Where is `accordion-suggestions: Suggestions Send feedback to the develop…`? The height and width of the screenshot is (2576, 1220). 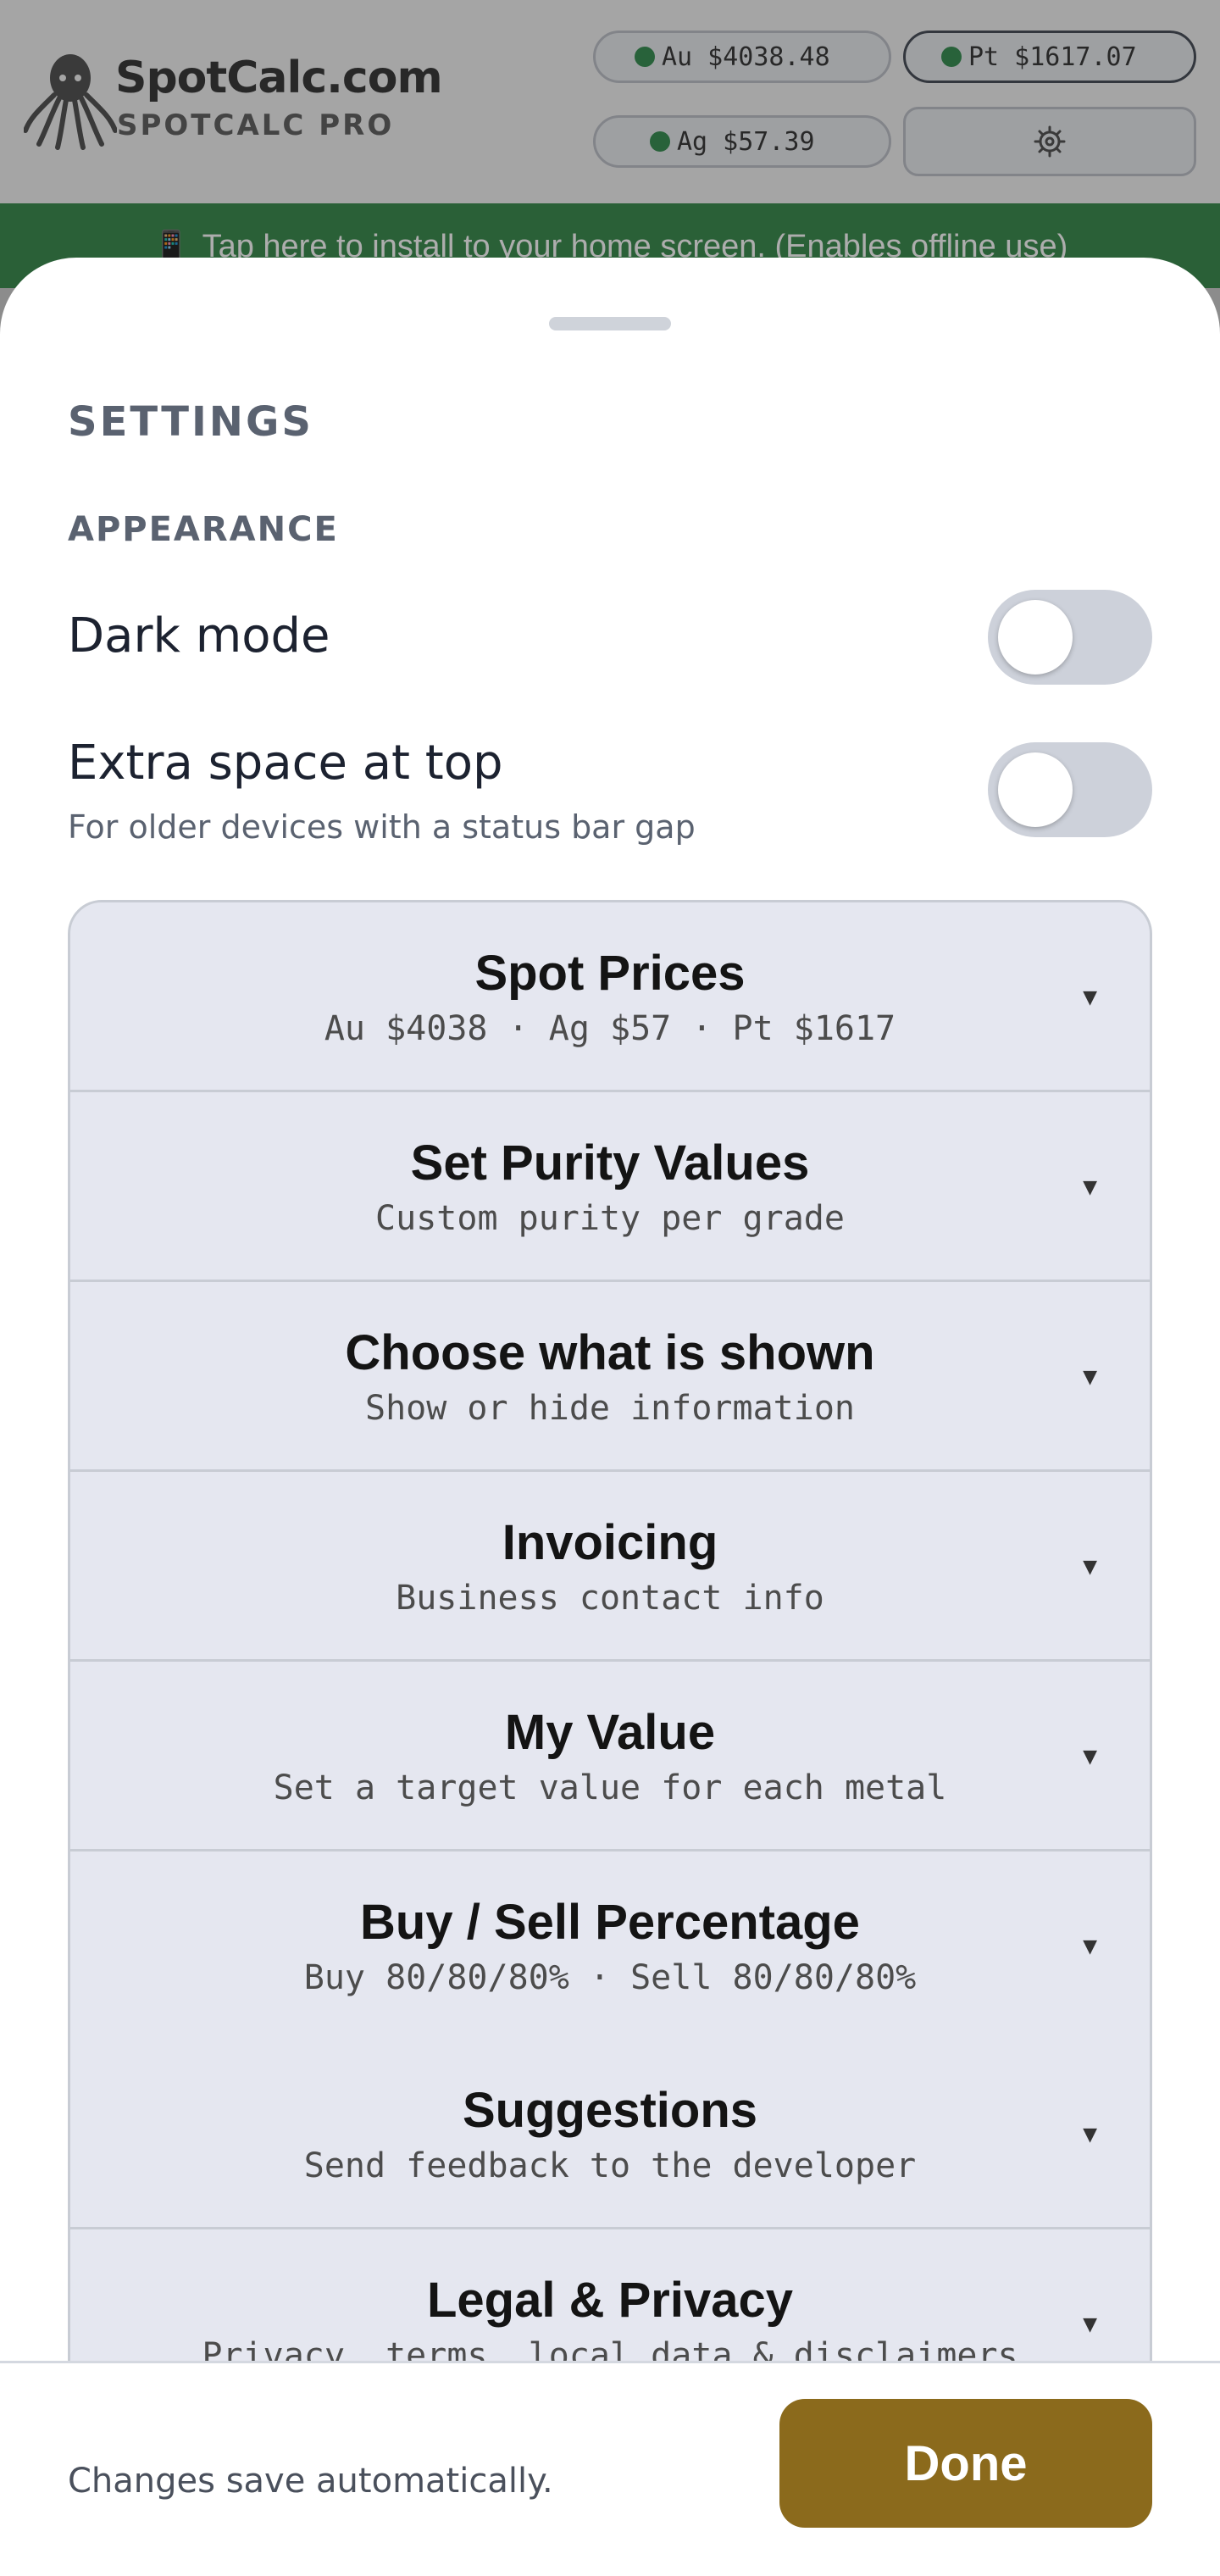
accordion-suggestions: Suggestions Send feedback to the develop… is located at coordinates (610, 2134).